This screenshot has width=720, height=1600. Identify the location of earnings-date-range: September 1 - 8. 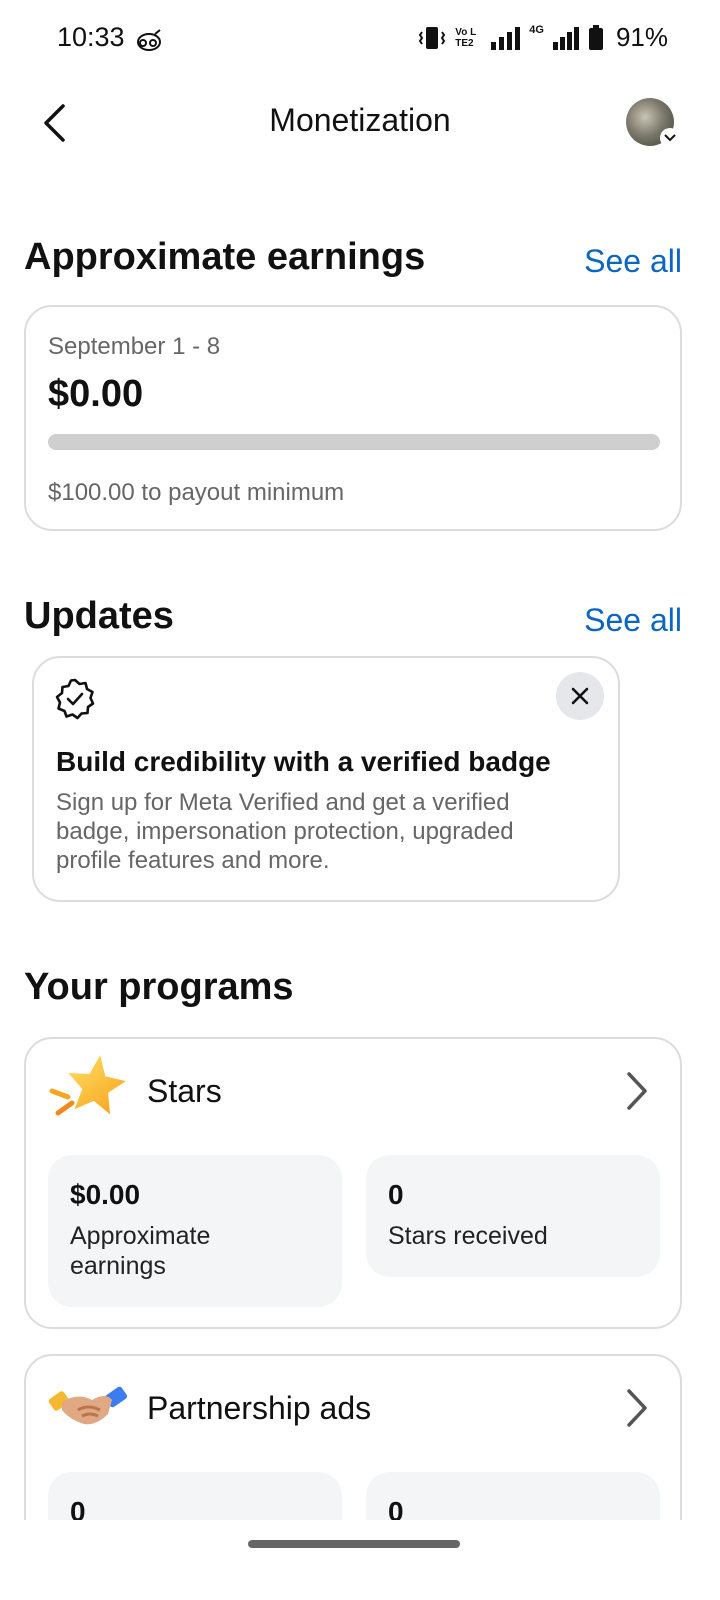
(134, 346).